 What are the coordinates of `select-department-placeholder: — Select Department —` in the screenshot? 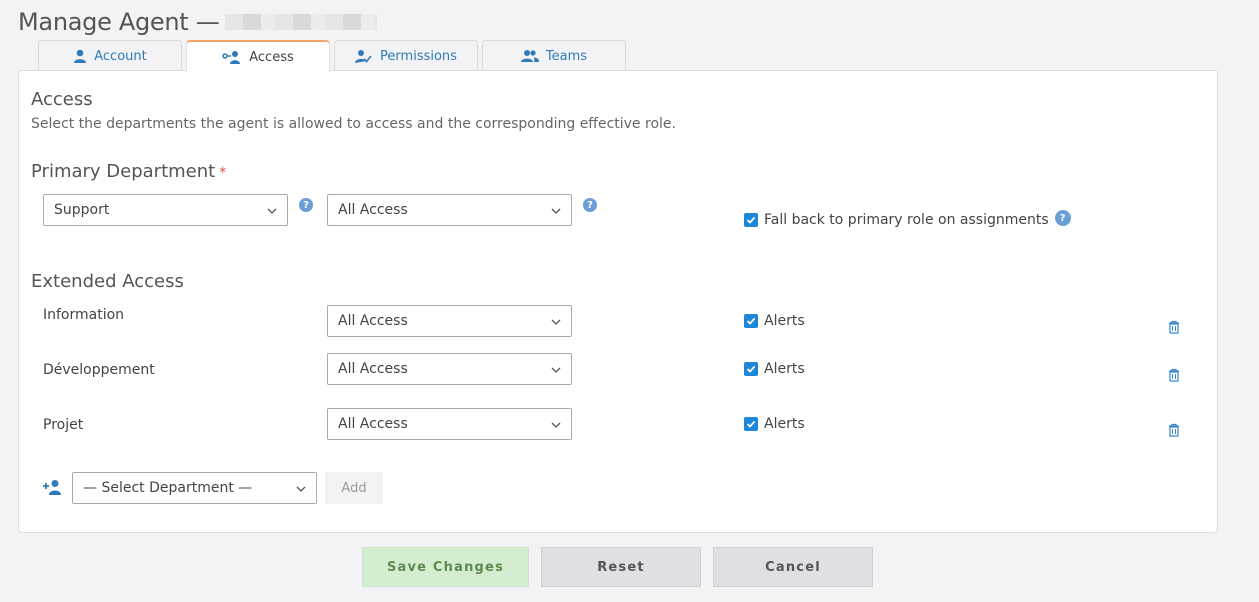 It's located at (168, 488).